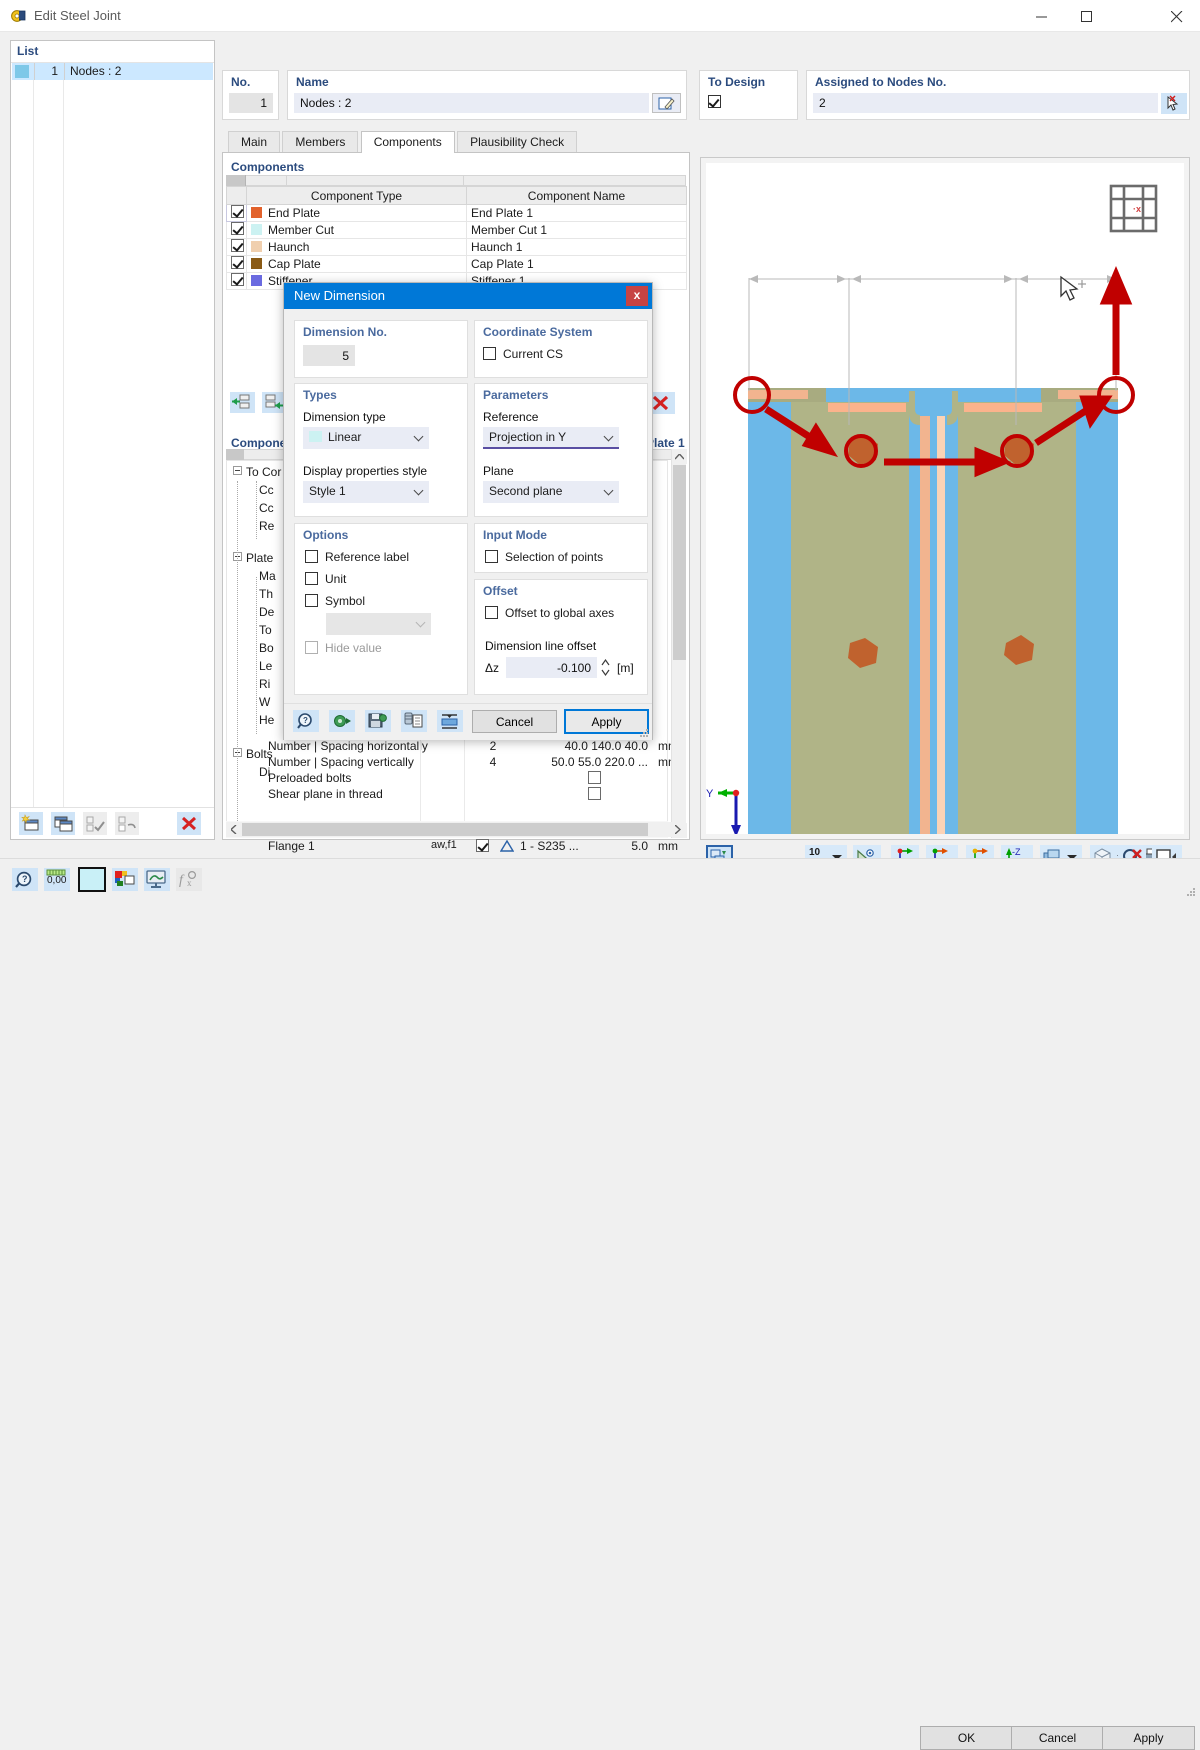 This screenshot has height=1750, width=1200. I want to click on symbol-checkbox-row: Symbol, so click(335, 601).